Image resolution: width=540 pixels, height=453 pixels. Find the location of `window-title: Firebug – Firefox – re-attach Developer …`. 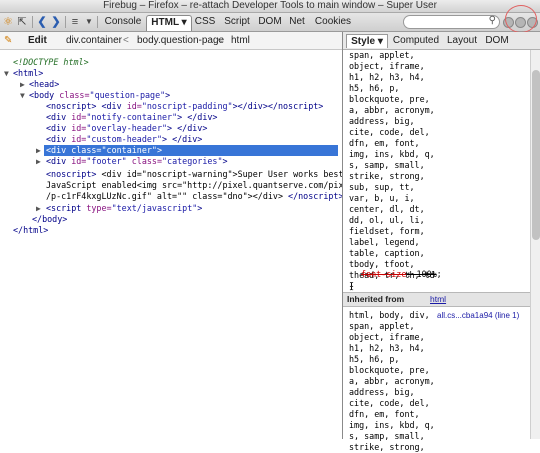

window-title: Firebug – Firefox – re-attach Developer … is located at coordinates (270, 5).